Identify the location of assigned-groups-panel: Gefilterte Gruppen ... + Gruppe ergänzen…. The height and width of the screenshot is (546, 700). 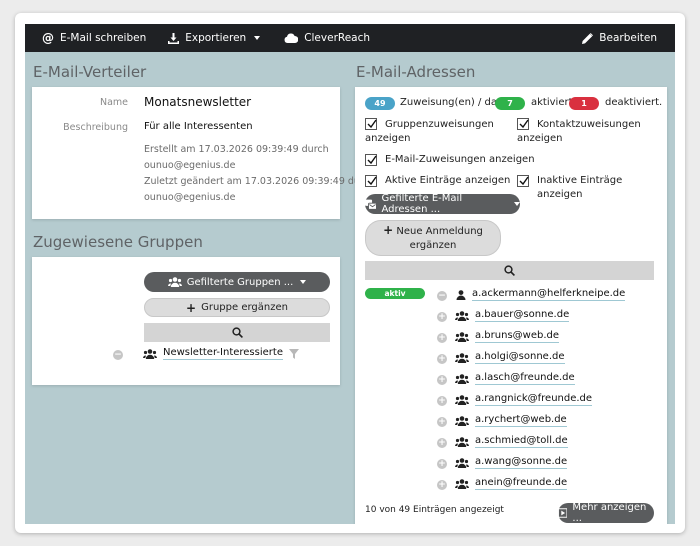
(186, 321).